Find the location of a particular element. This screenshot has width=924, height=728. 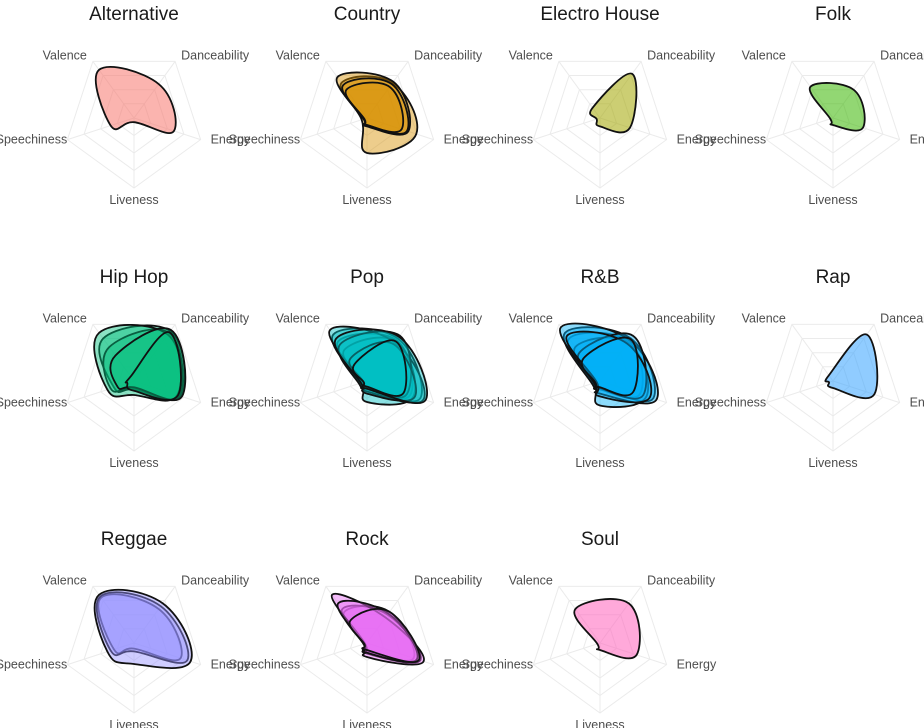

series-electro-house is located at coordinates (613, 103).